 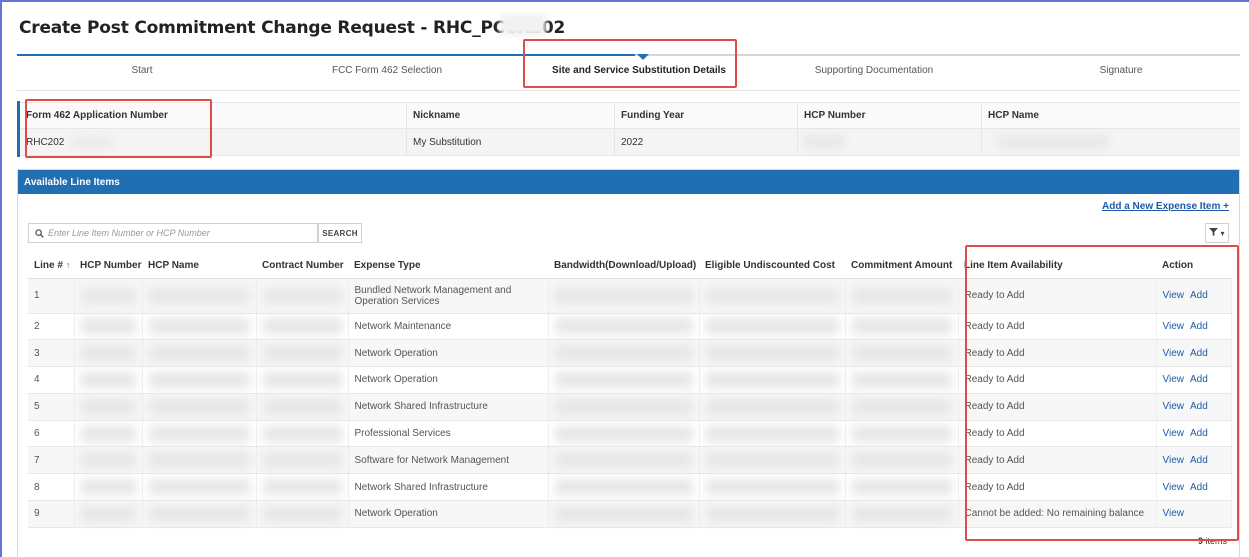 I want to click on col-bandwidth: Bandwidth(Download/Upload), so click(x=623, y=266).